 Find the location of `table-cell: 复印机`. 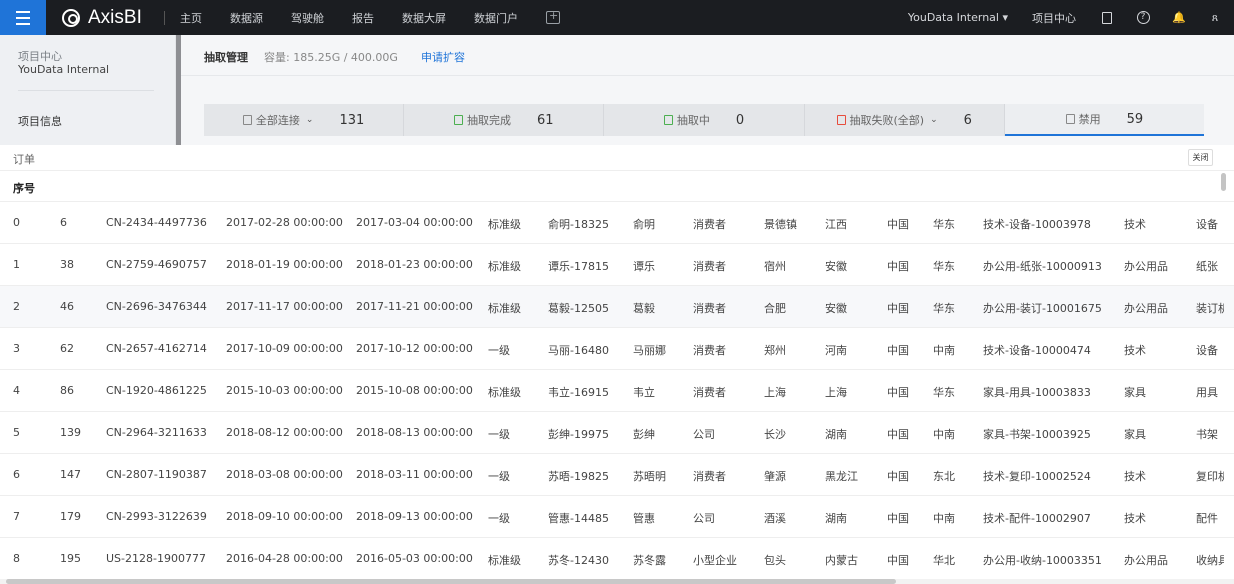

table-cell: 复印机 is located at coordinates (1210, 476).